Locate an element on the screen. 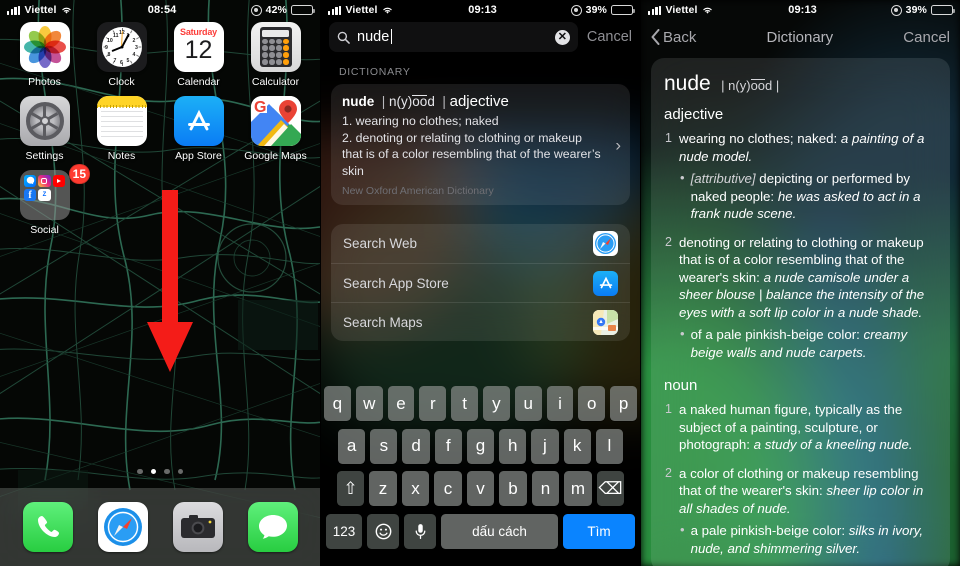 The width and height of the screenshot is (960, 566). folder-badge: 15 is located at coordinates (79, 174).